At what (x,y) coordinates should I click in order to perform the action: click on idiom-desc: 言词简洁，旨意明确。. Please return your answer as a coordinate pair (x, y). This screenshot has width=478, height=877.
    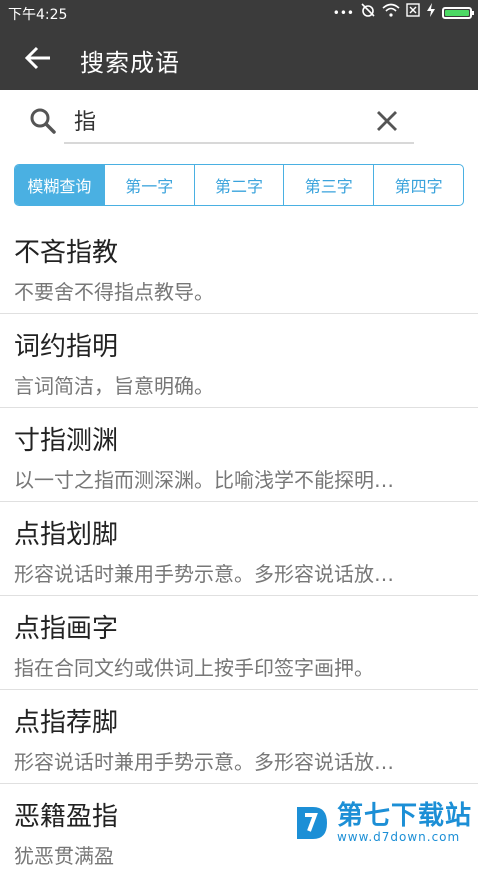
    Looking at the image, I should click on (114, 386).